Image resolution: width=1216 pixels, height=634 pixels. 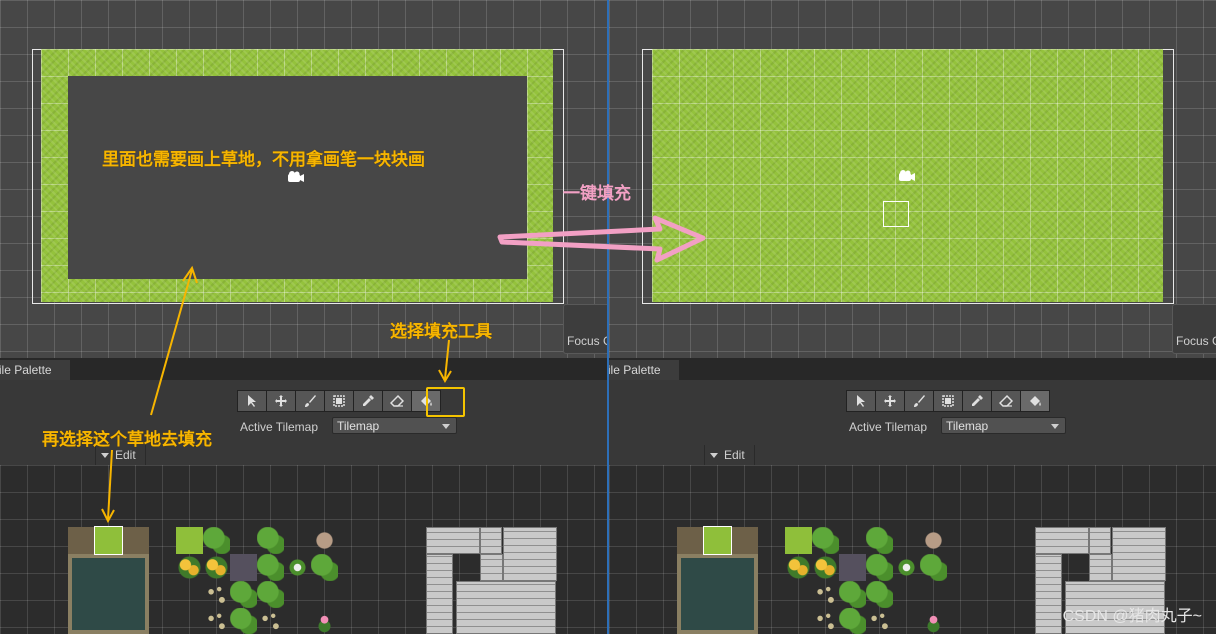 I want to click on arrow-icon, so click(x=252, y=401).